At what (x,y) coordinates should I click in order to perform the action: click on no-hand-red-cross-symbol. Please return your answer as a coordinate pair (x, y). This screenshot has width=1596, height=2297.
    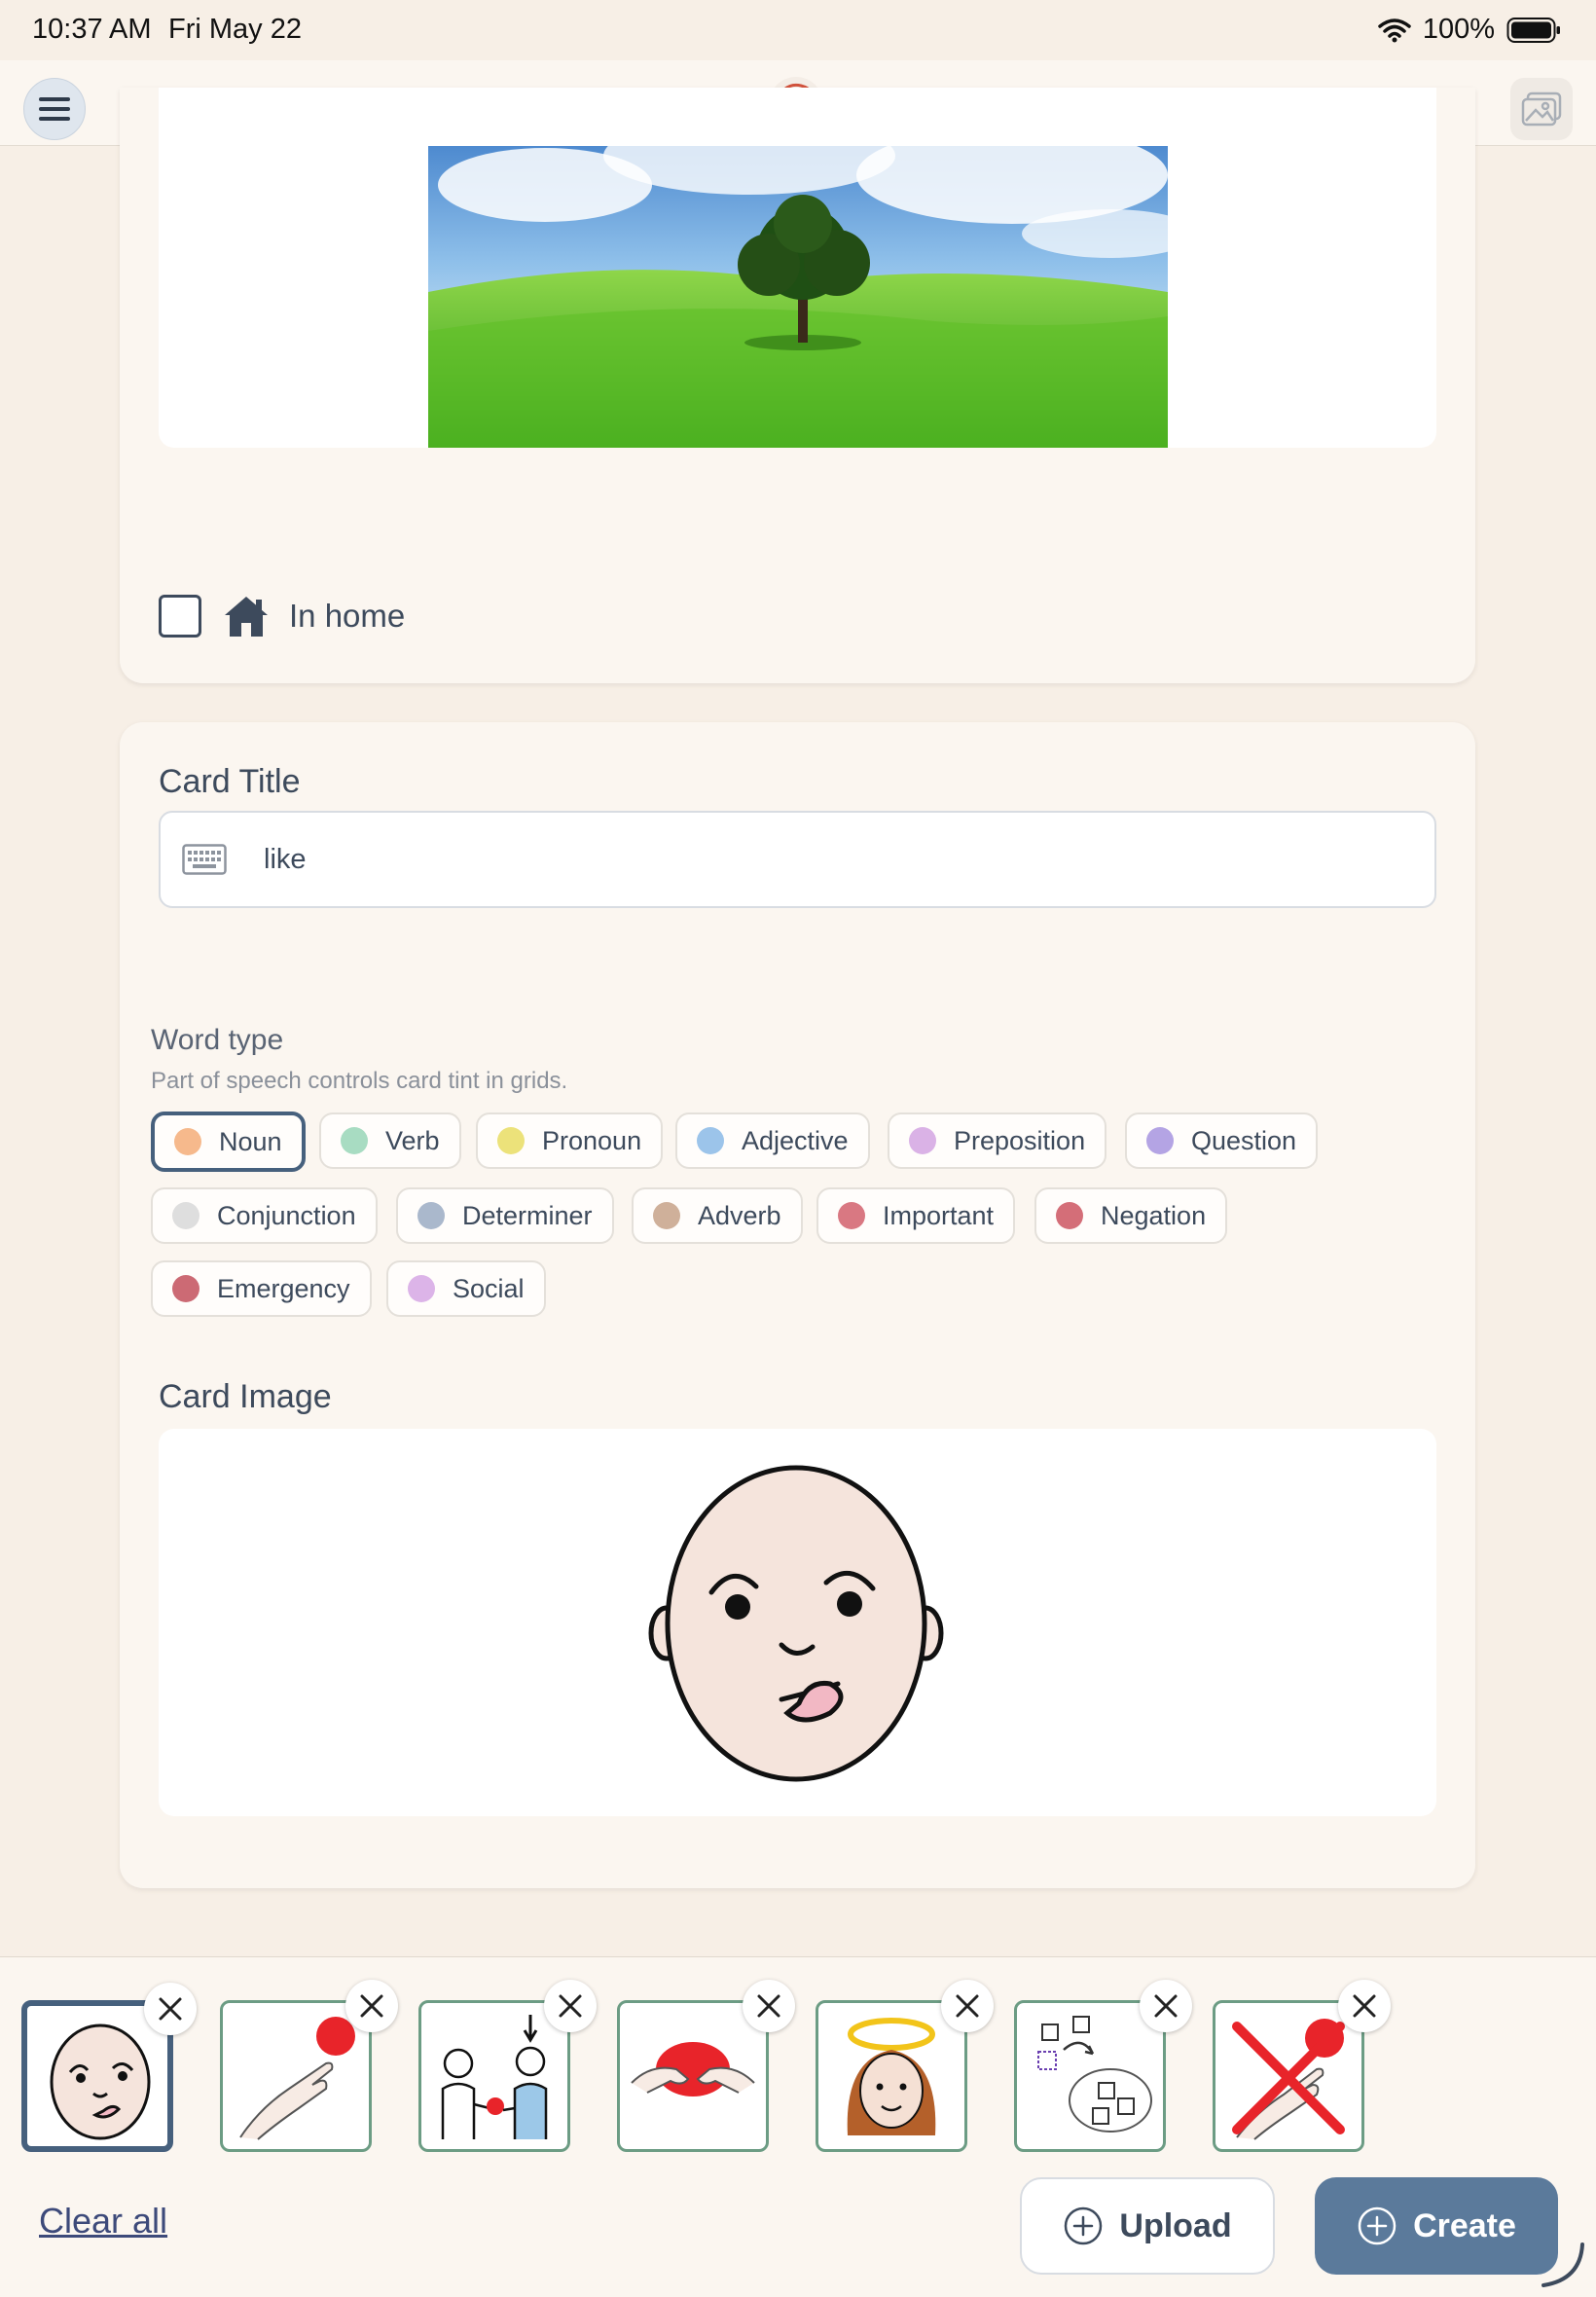
    Looking at the image, I should click on (1288, 2079).